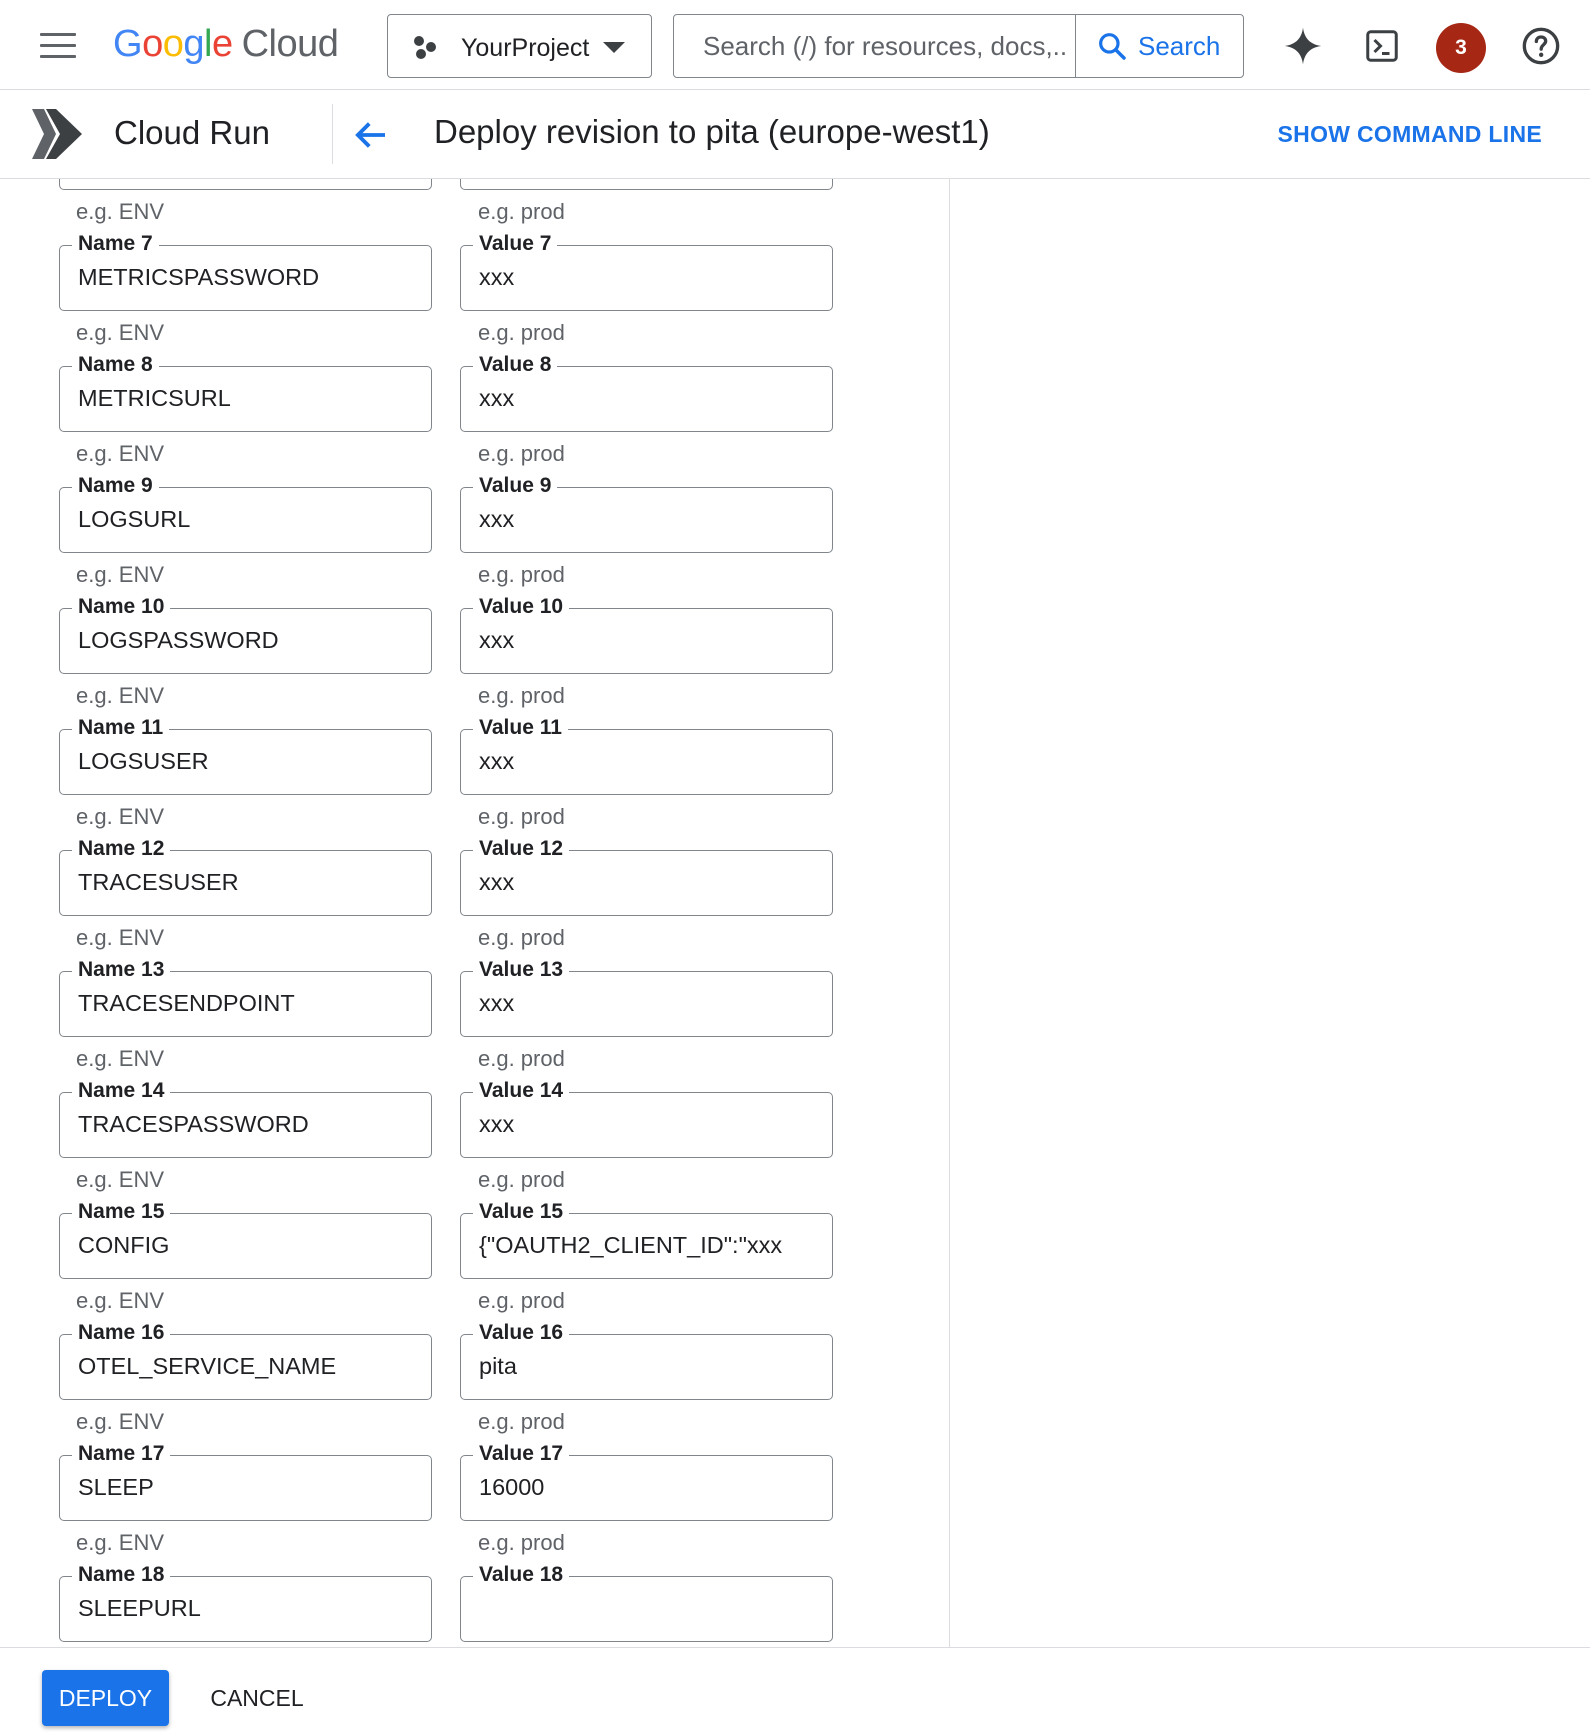 Image resolution: width=1590 pixels, height=1733 pixels. Describe the element at coordinates (646, 755) in the screenshot. I see `env-value-field: Value 11 xxx` at that location.